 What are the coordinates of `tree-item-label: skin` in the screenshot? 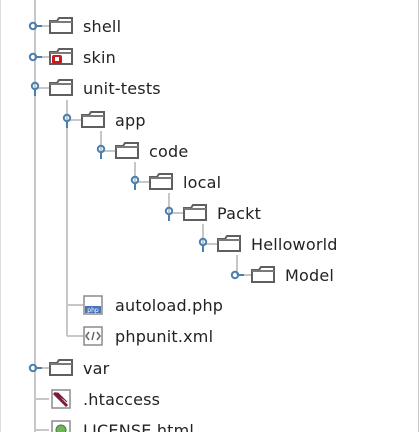 It's located at (99, 57).